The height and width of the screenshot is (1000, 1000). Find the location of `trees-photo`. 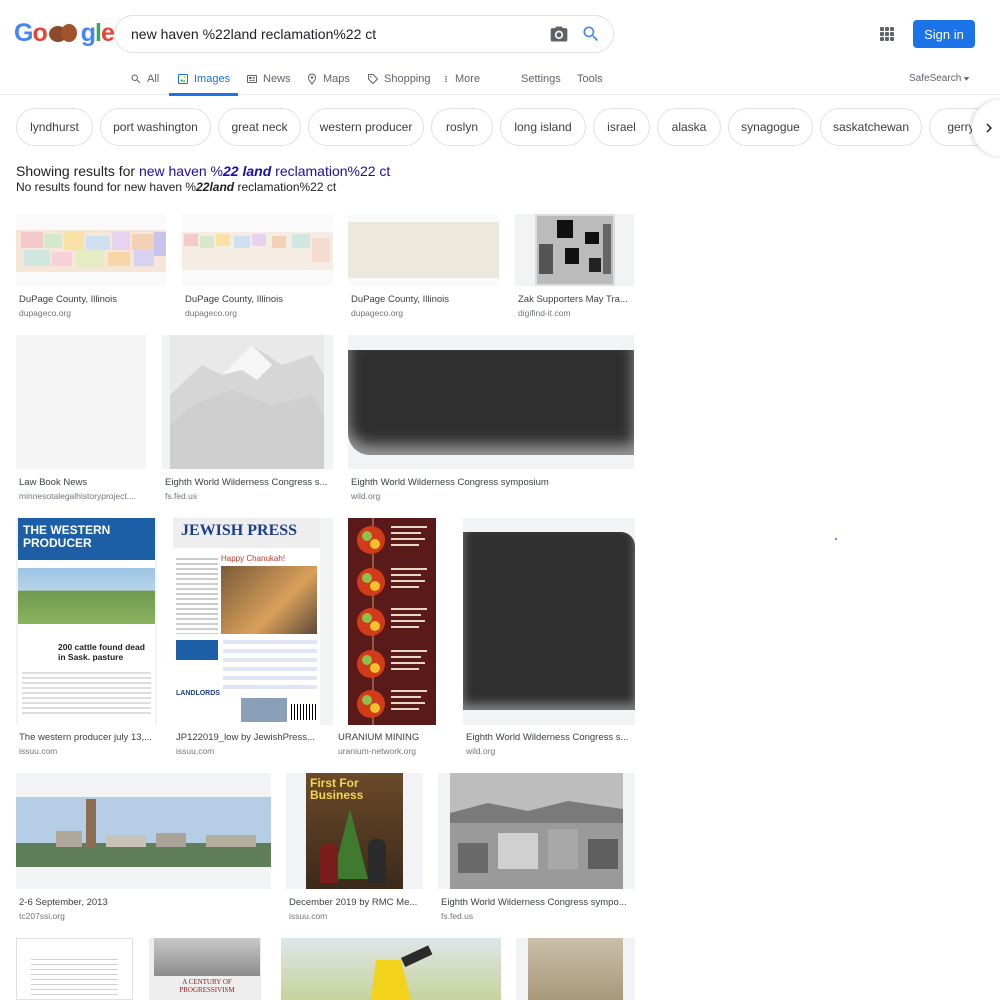

trees-photo is located at coordinates (207, 957).